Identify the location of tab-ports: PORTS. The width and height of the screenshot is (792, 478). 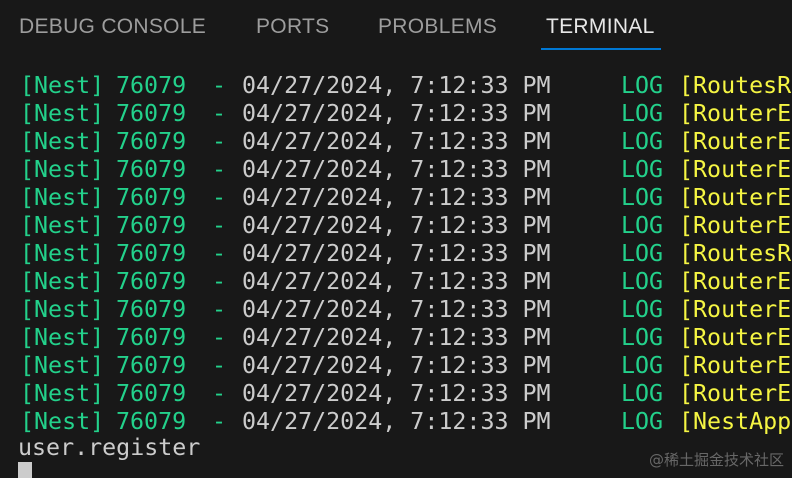
(292, 27).